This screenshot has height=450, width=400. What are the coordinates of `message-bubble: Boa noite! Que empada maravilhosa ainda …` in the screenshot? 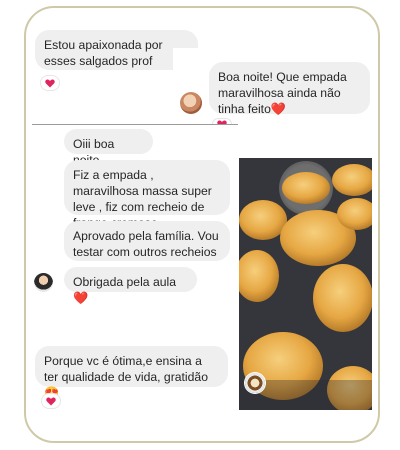 It's located at (289, 89).